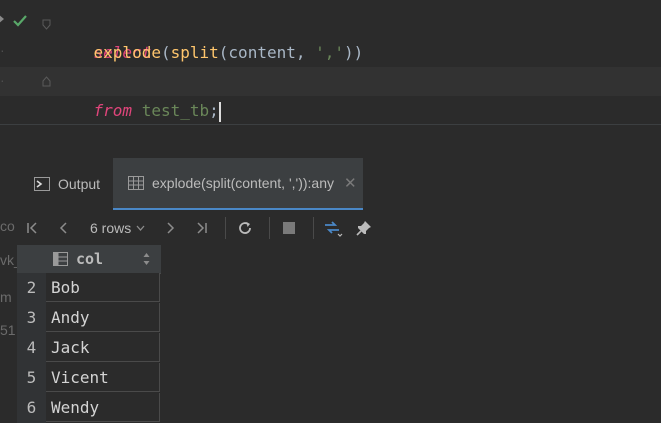  I want to click on table-cell: Vicent, so click(103, 377).